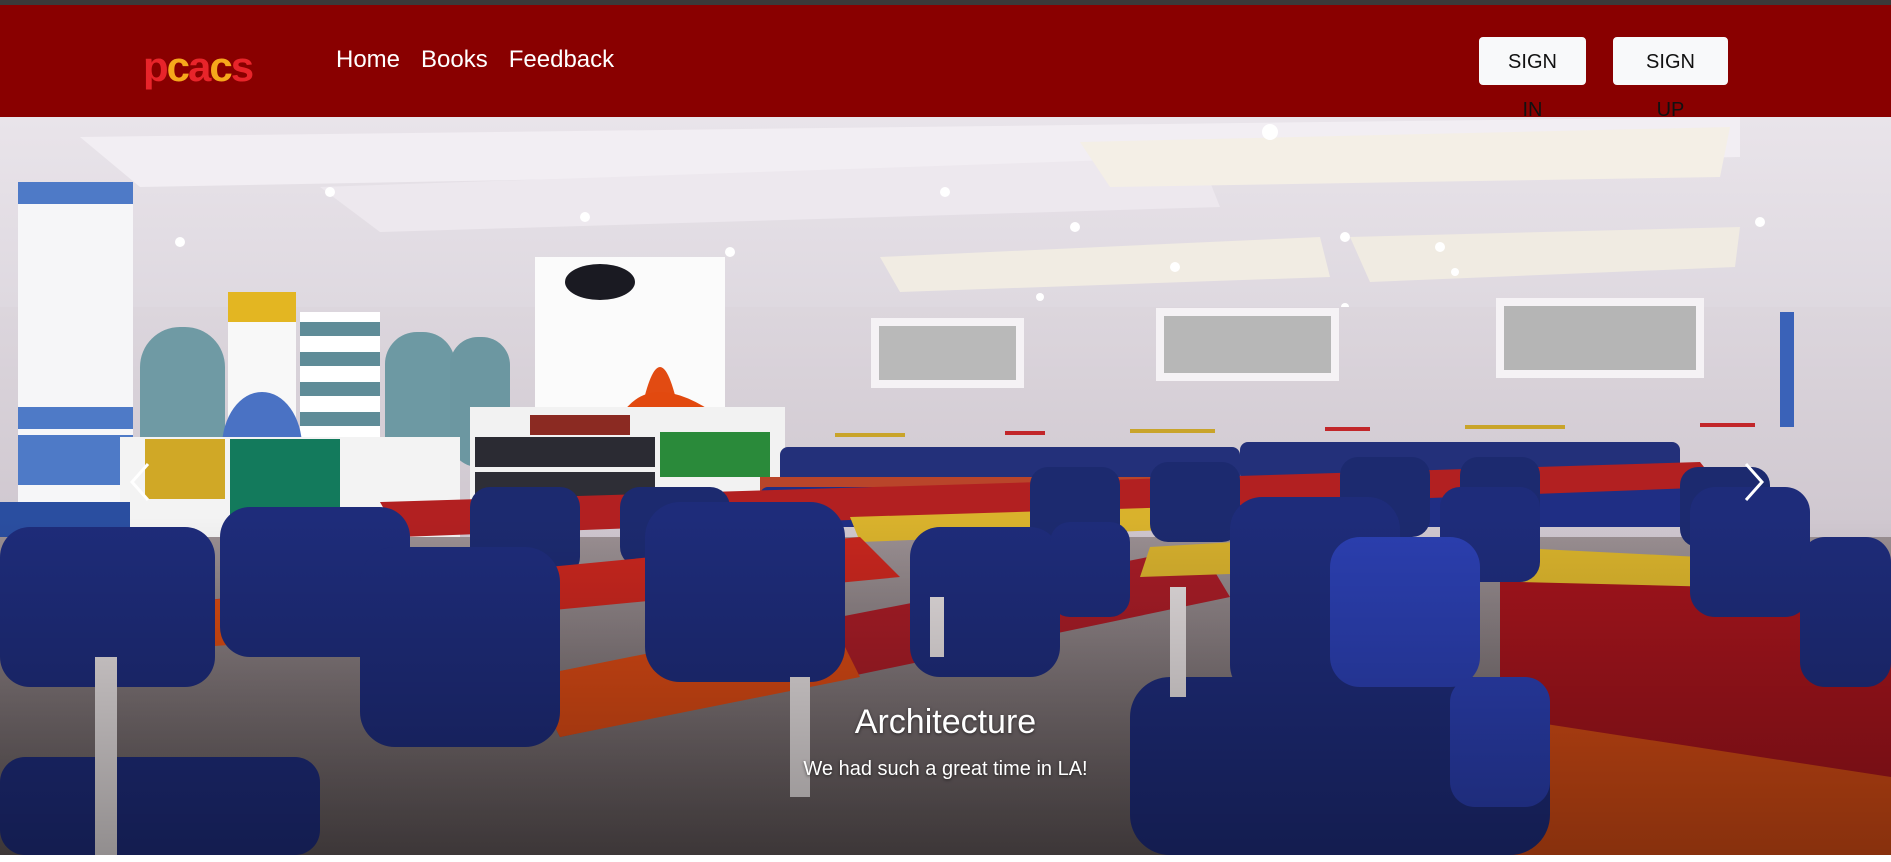 The width and height of the screenshot is (1891, 862). I want to click on brand-letter: p, so click(156, 66).